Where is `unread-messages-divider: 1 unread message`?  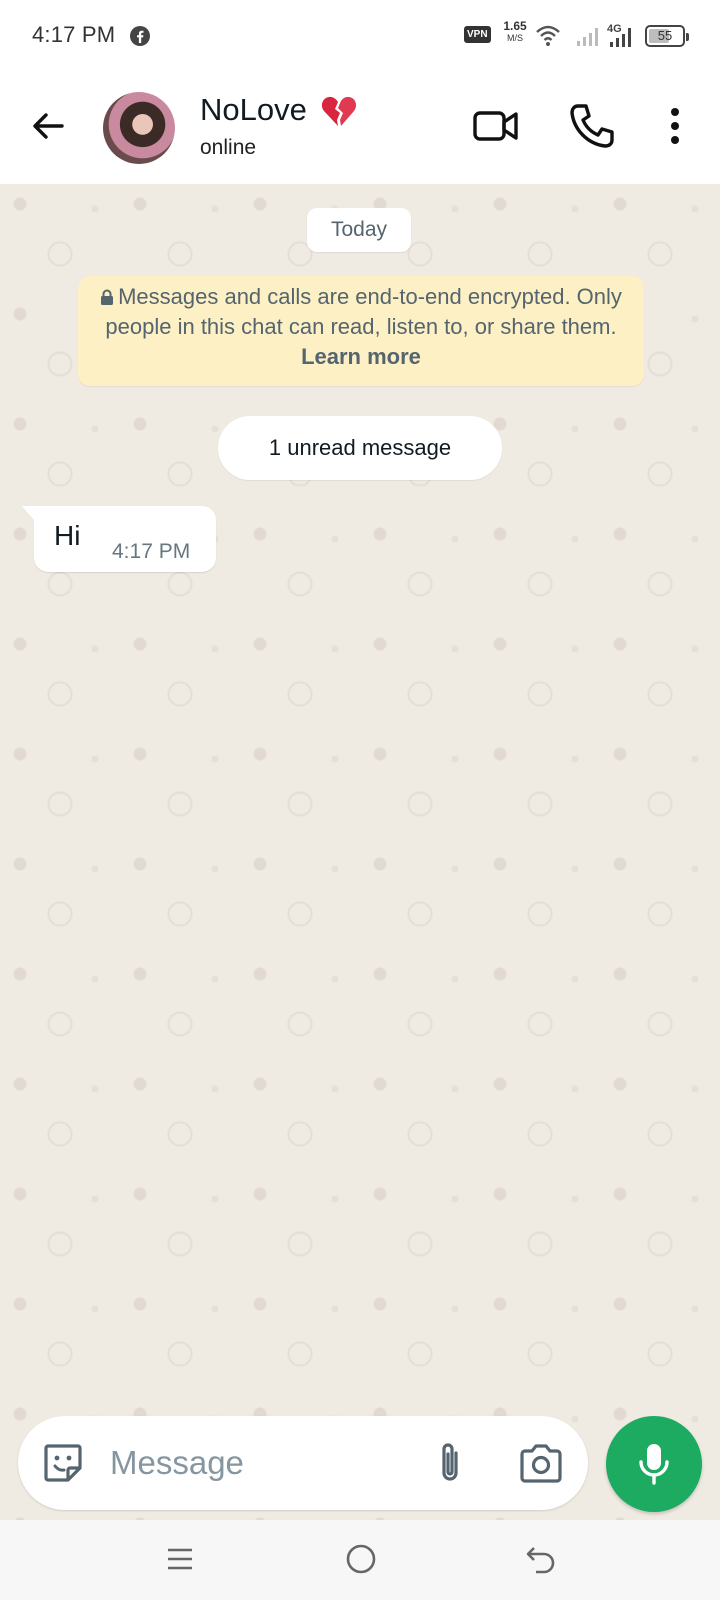 unread-messages-divider: 1 unread message is located at coordinates (360, 448).